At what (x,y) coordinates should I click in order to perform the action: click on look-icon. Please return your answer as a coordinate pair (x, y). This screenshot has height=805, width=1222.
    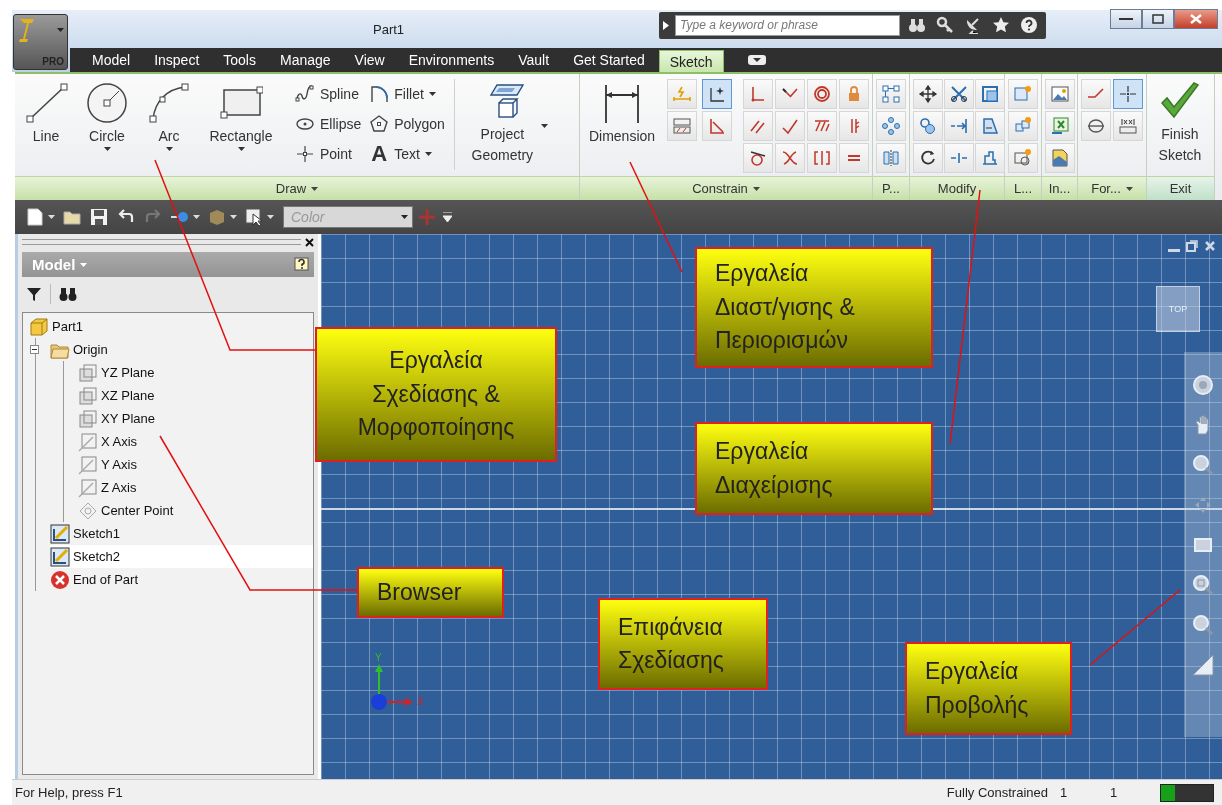
    Looking at the image, I should click on (1203, 665).